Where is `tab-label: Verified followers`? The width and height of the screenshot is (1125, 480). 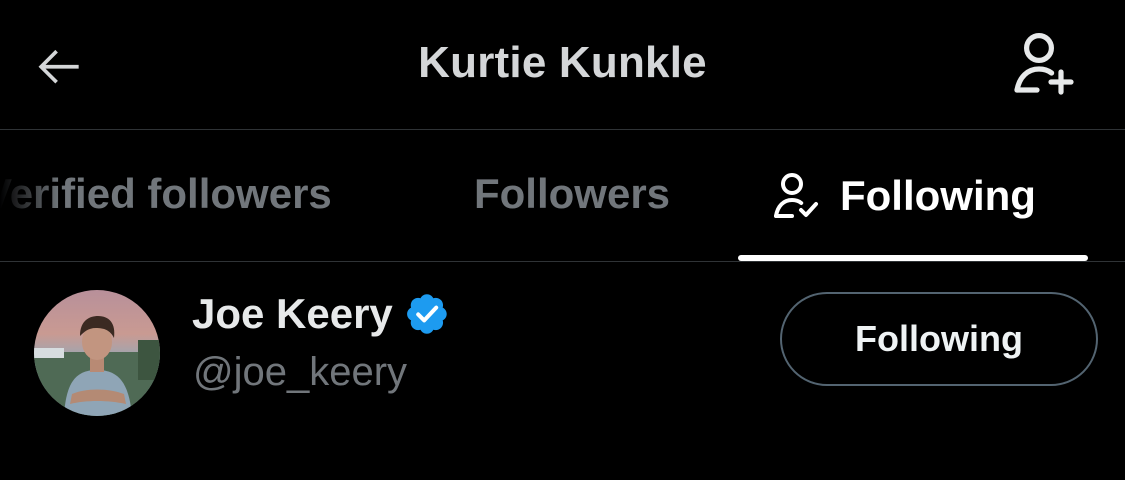 tab-label: Verified followers is located at coordinates (166, 193).